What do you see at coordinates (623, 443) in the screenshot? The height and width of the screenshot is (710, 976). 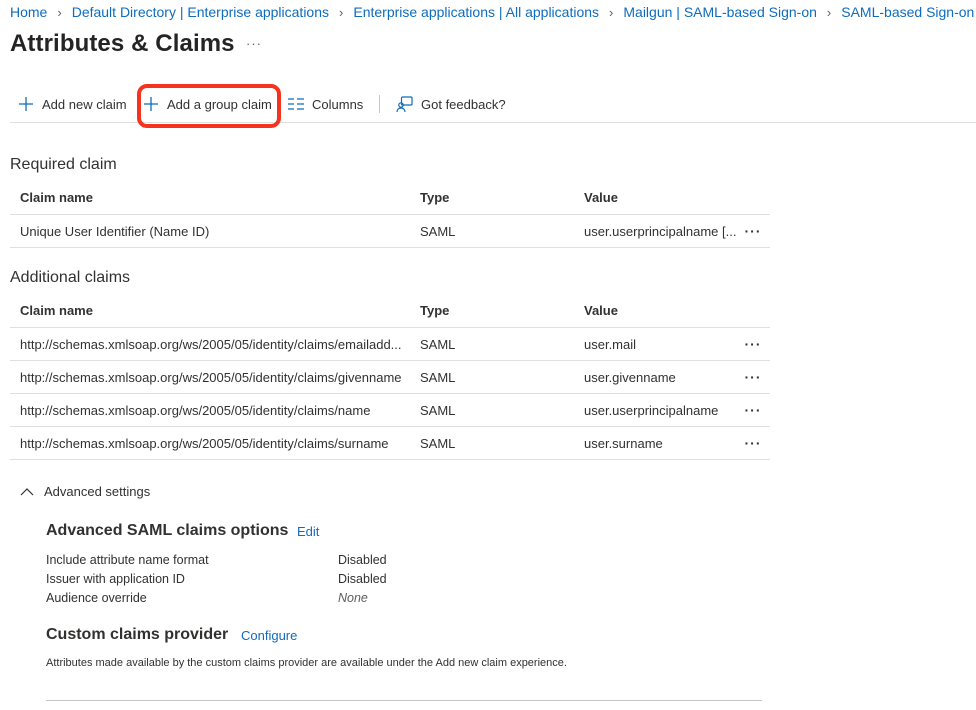 I see `claim-value-cell: user.surname` at bounding box center [623, 443].